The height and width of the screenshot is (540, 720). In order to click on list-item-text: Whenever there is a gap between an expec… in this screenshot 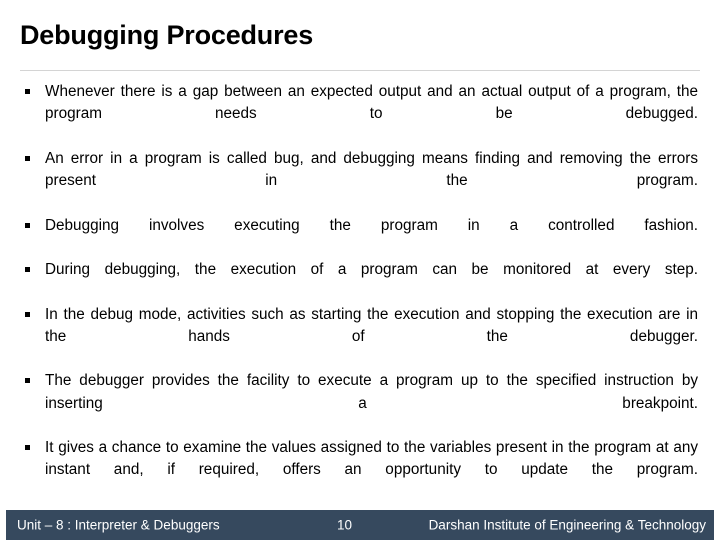, I will do `click(371, 103)`.